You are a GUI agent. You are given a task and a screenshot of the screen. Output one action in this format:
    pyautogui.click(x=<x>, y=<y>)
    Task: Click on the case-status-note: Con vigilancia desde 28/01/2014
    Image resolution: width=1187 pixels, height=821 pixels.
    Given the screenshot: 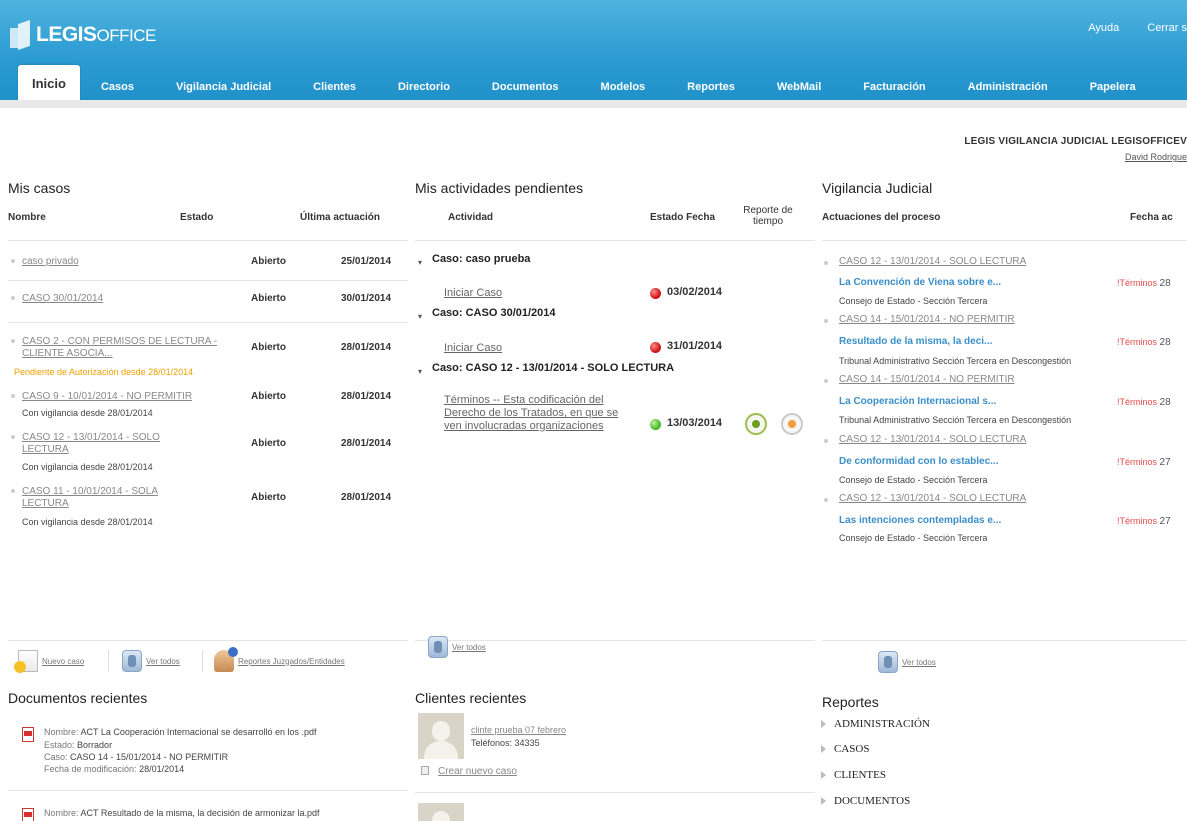 What is the action you would take?
    pyautogui.click(x=87, y=467)
    